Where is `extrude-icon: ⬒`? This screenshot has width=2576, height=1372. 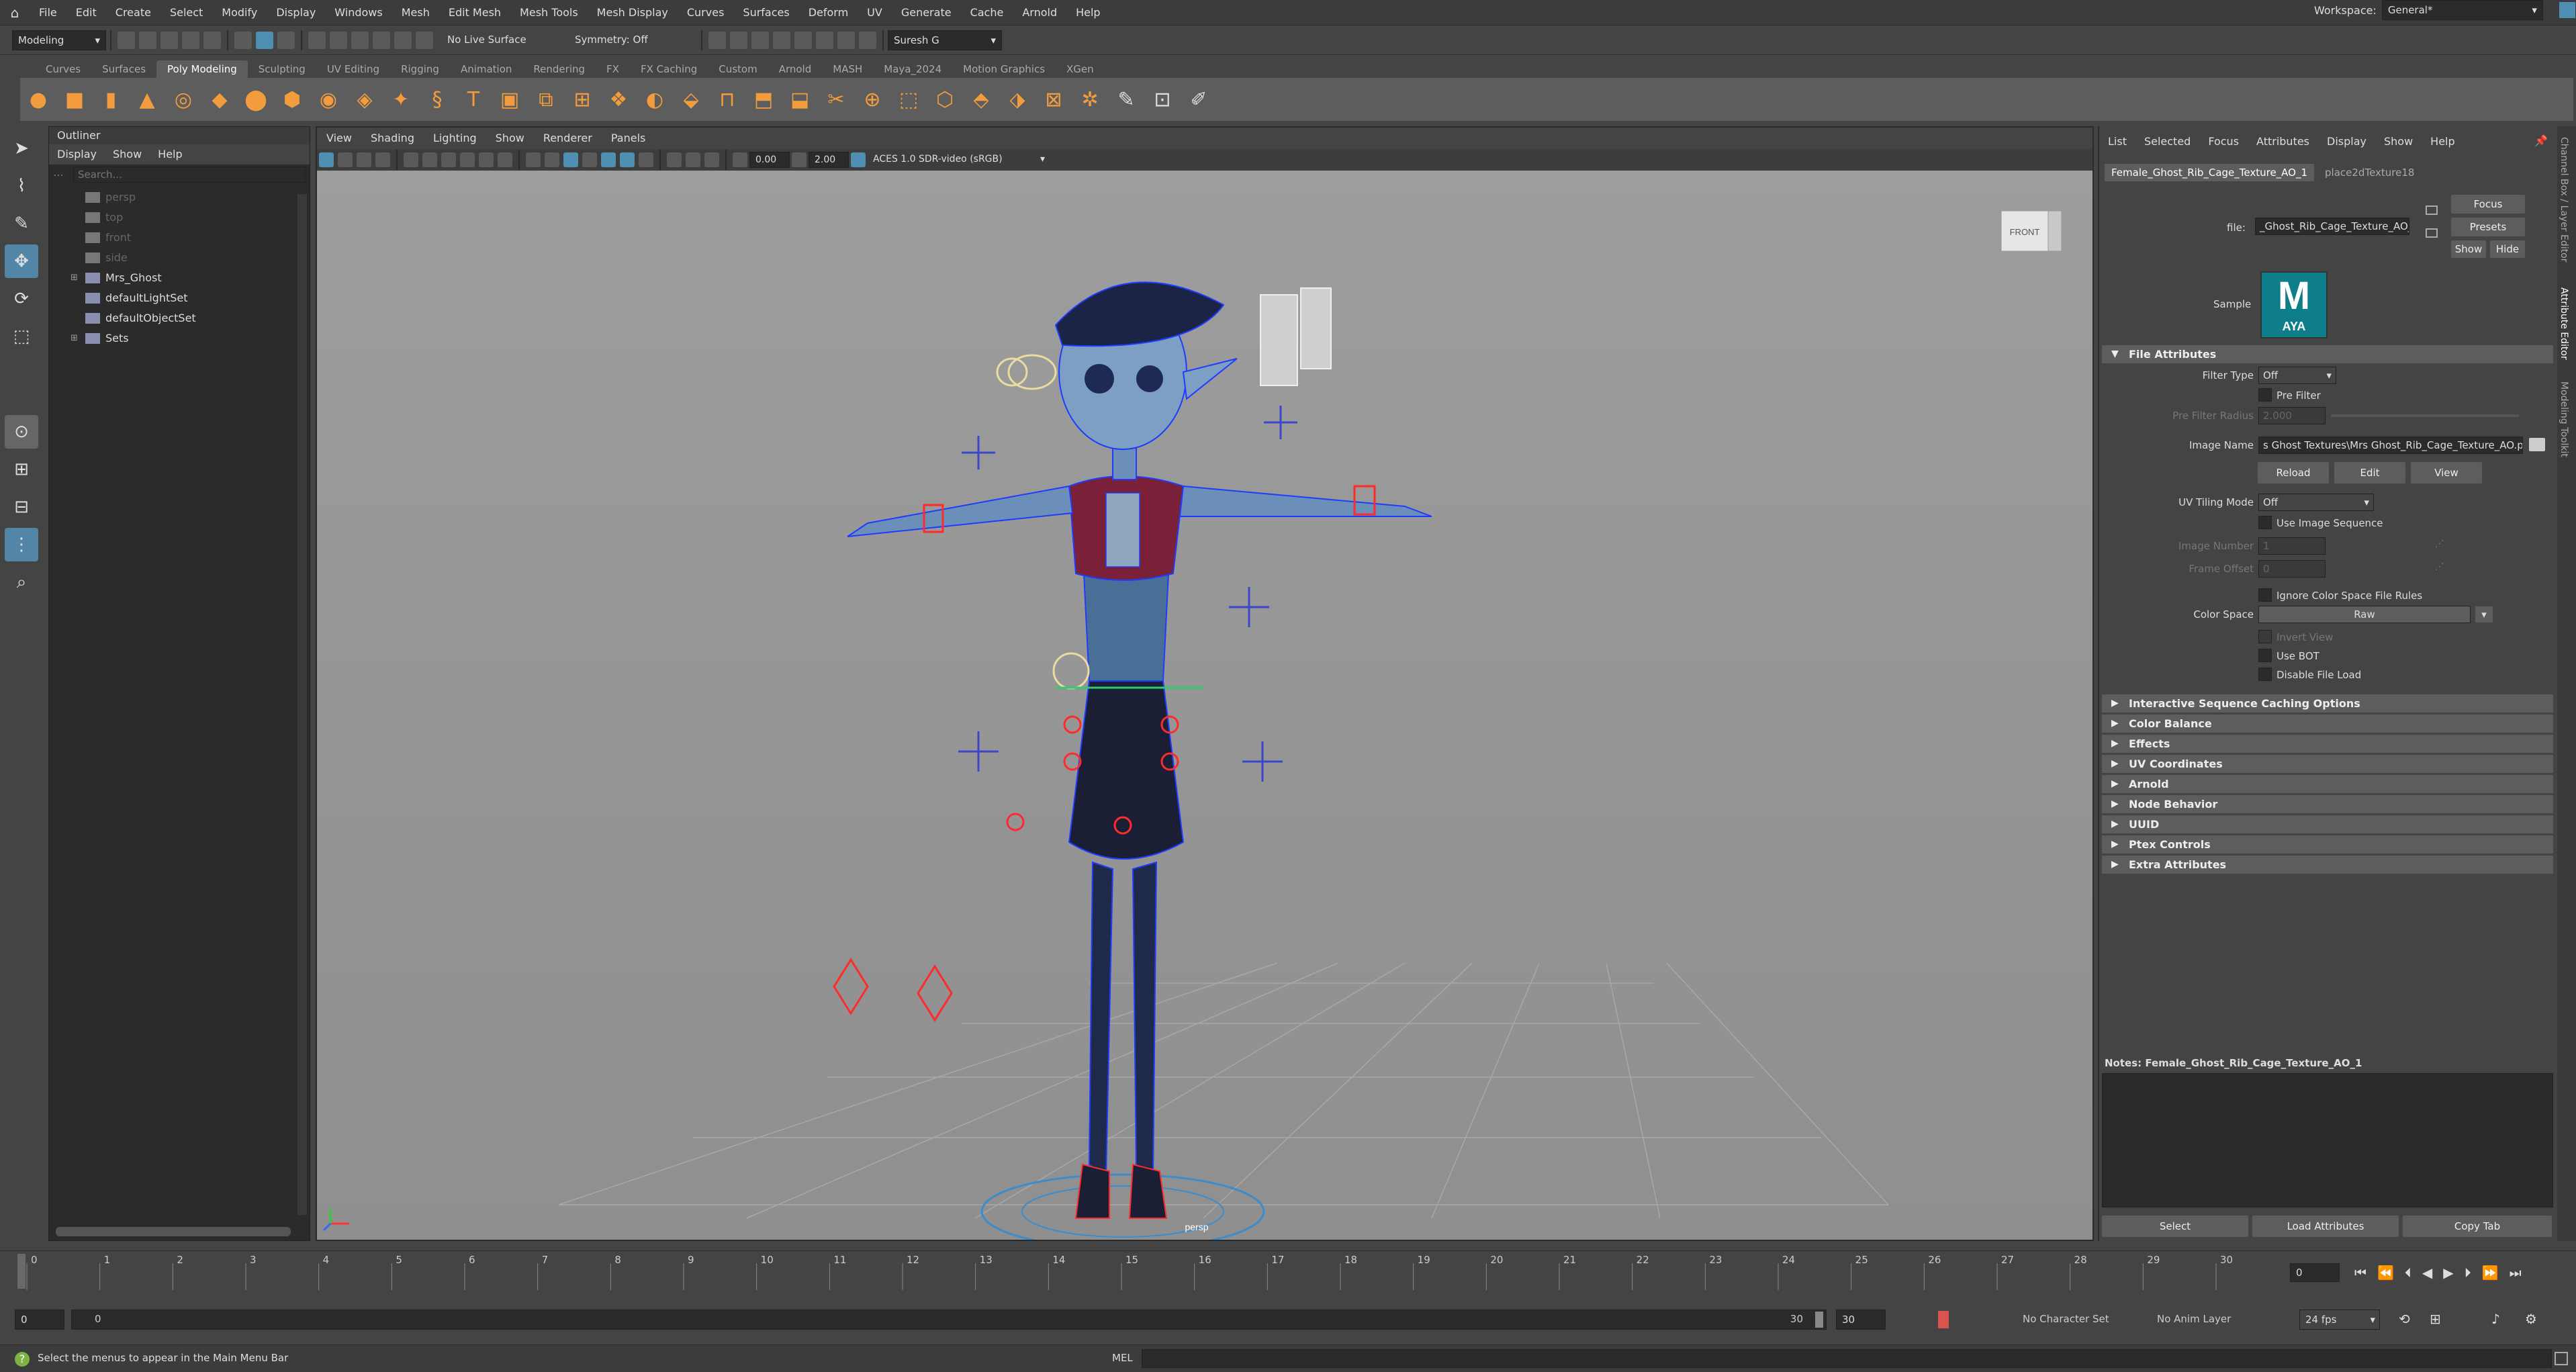 extrude-icon: ⬒ is located at coordinates (763, 100).